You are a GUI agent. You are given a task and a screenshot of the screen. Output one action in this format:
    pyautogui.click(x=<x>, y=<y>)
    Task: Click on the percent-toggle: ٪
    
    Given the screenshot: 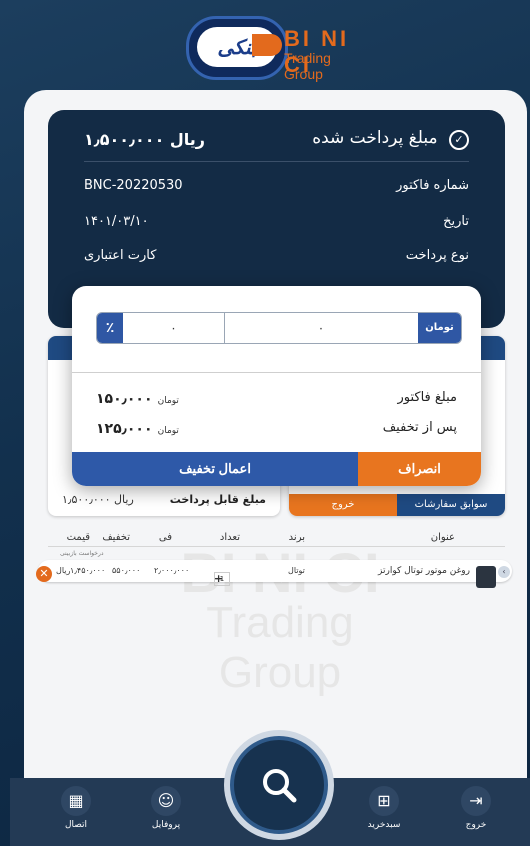 What is the action you would take?
    pyautogui.click(x=110, y=328)
    